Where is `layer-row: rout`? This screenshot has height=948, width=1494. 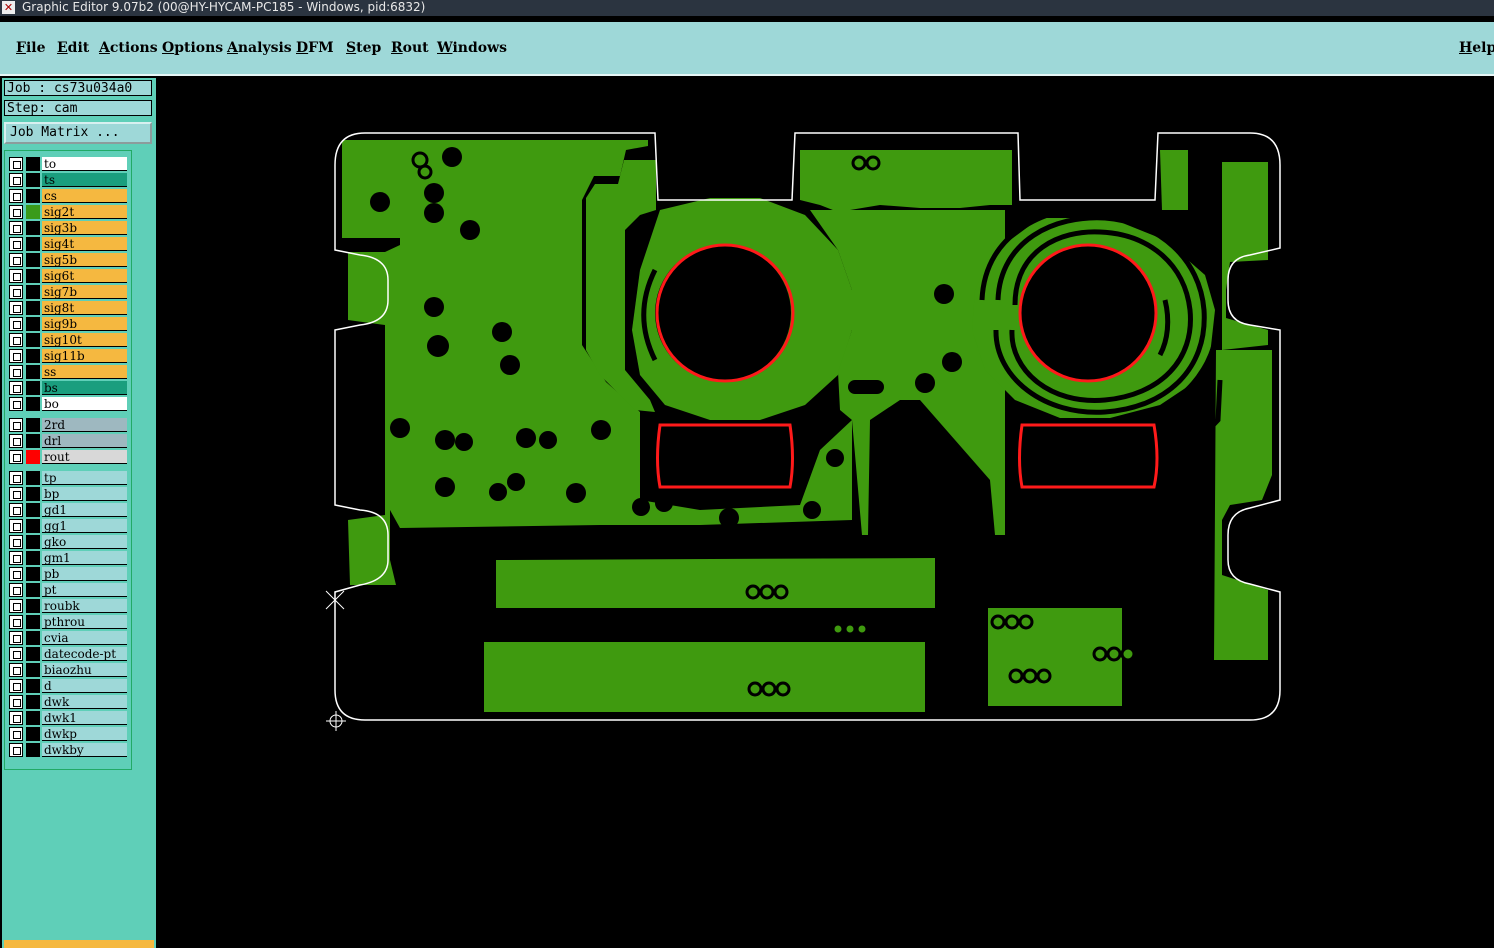
layer-row: rout is located at coordinates (68, 457).